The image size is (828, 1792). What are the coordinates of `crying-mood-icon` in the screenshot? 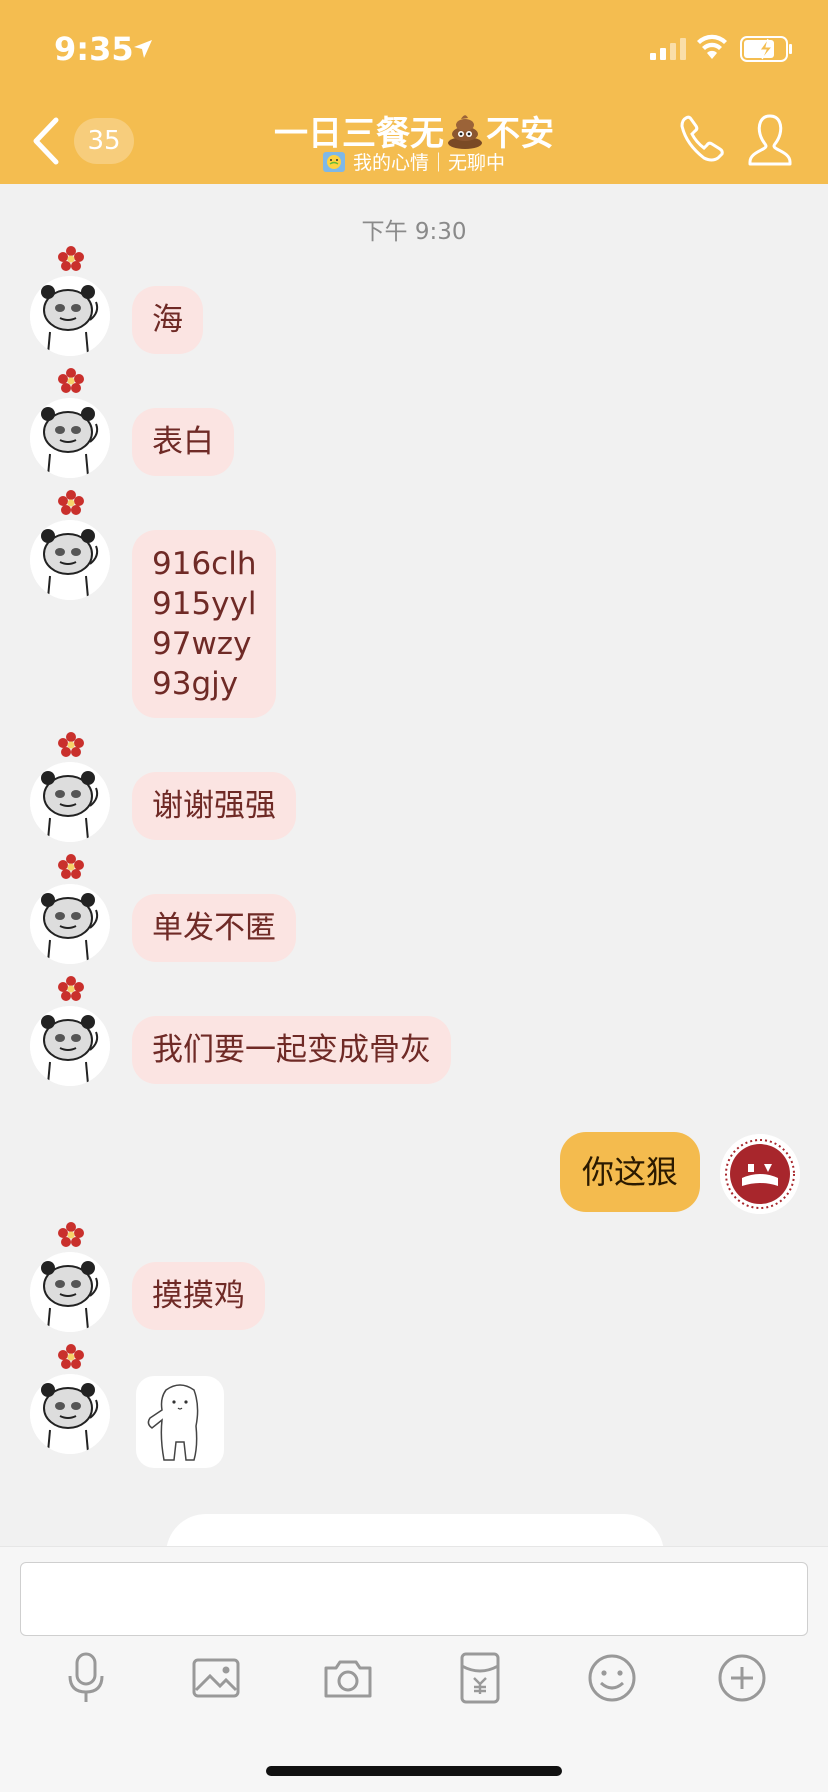 It's located at (333, 162).